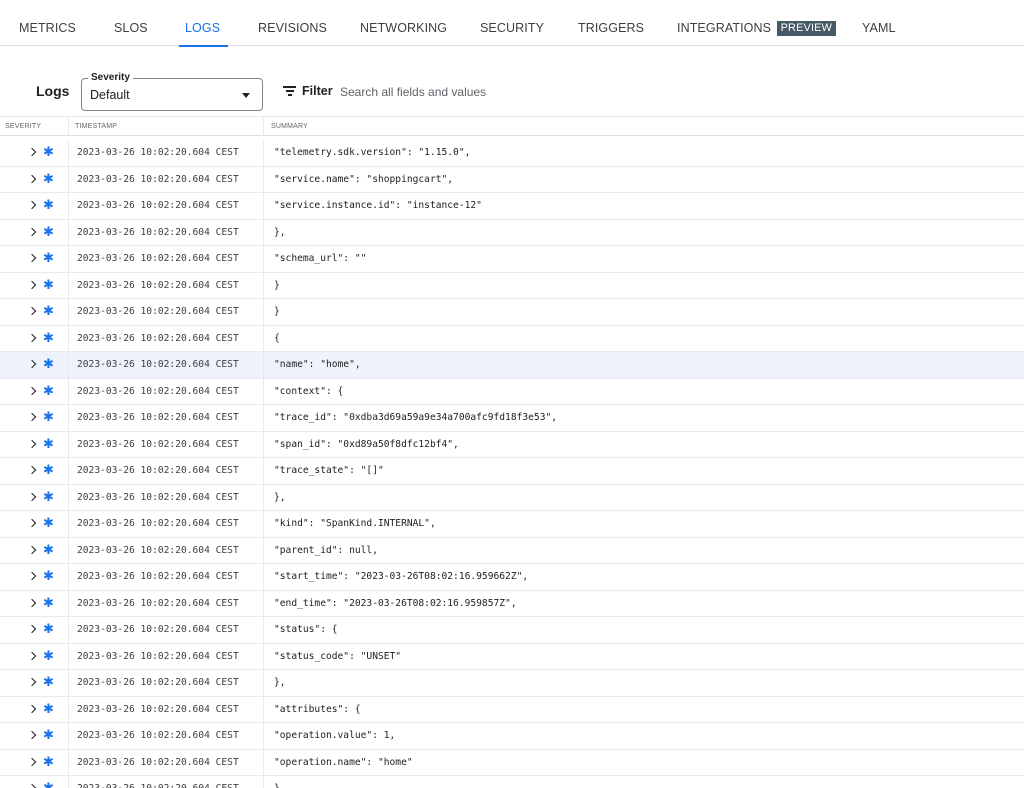 Image resolution: width=1024 pixels, height=788 pixels. Describe the element at coordinates (166, 126) in the screenshot. I see `column-header-timestamp: TIMESTAMP` at that location.